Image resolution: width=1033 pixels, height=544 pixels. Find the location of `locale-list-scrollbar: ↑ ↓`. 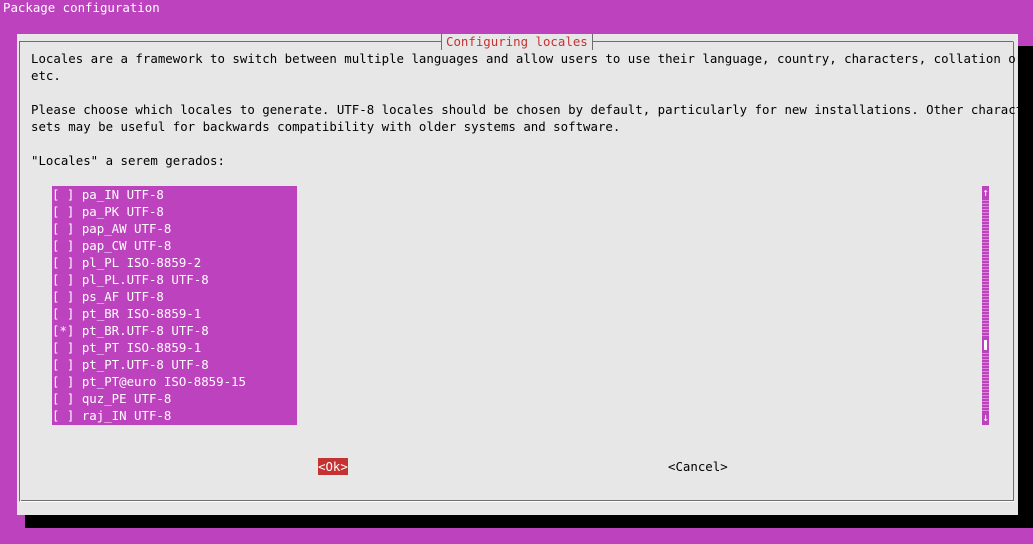

locale-list-scrollbar: ↑ ↓ is located at coordinates (985, 305).